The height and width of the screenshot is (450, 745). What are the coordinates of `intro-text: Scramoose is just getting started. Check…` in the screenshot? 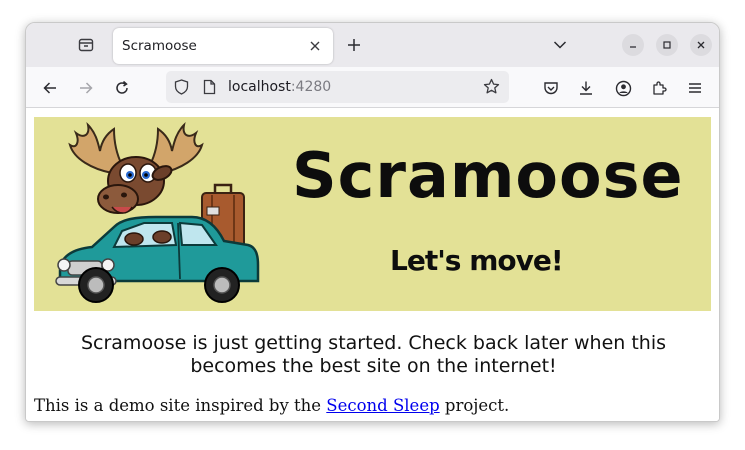 It's located at (373, 354).